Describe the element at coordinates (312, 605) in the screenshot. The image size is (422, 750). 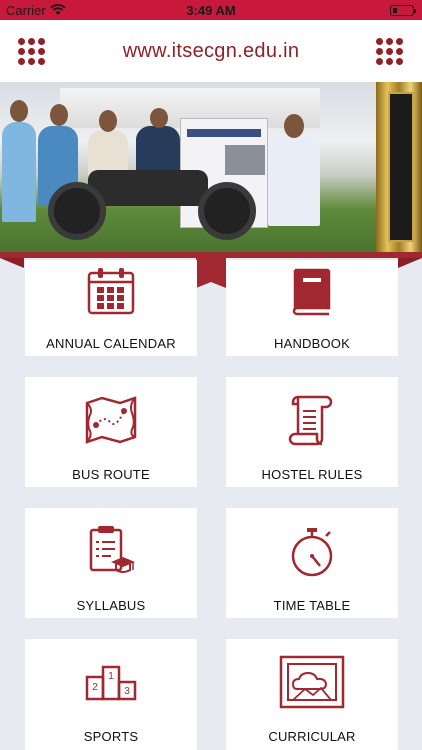
I see `tile-label: TIME TABLE` at that location.